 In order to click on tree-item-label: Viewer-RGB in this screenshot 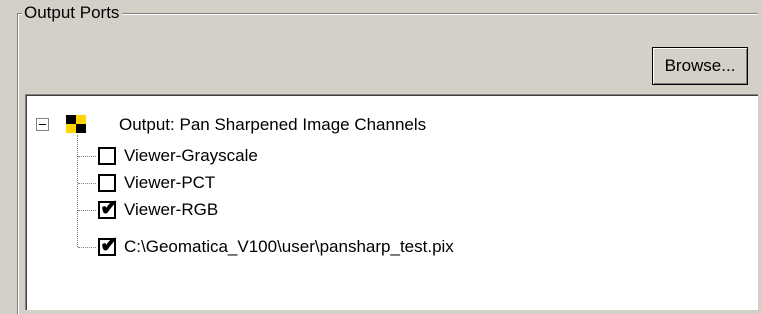, I will do `click(171, 210)`.